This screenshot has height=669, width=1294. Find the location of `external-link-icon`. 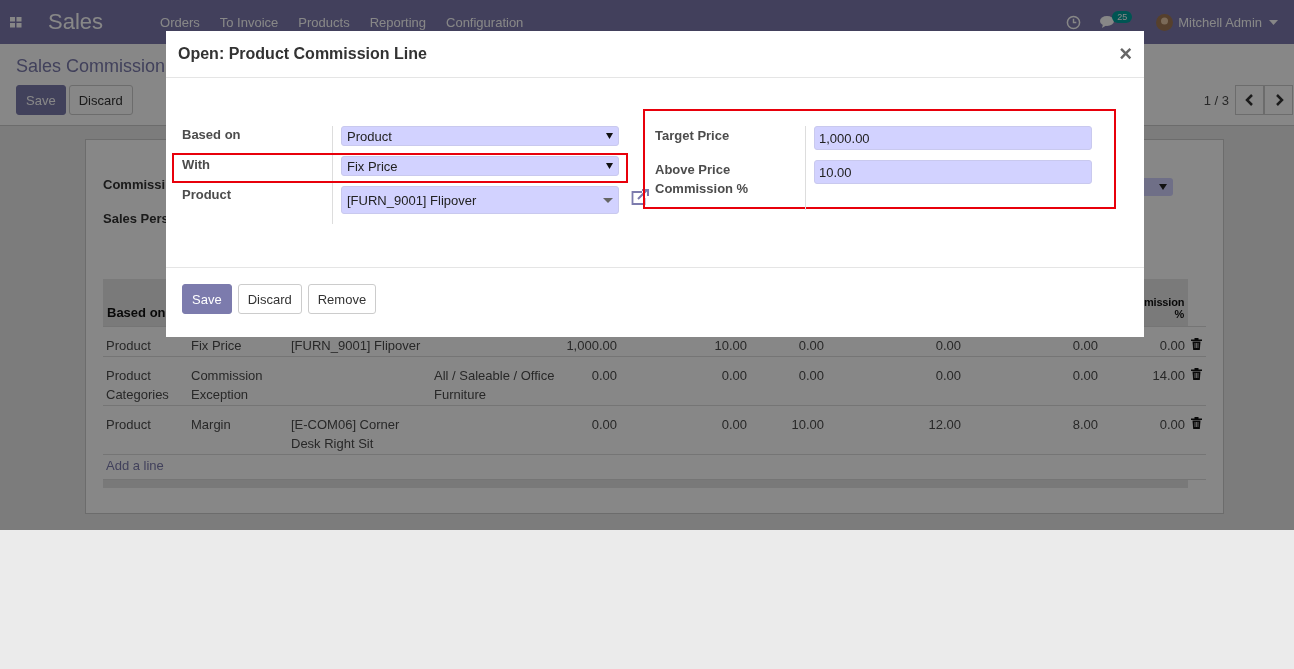

external-link-icon is located at coordinates (640, 198).